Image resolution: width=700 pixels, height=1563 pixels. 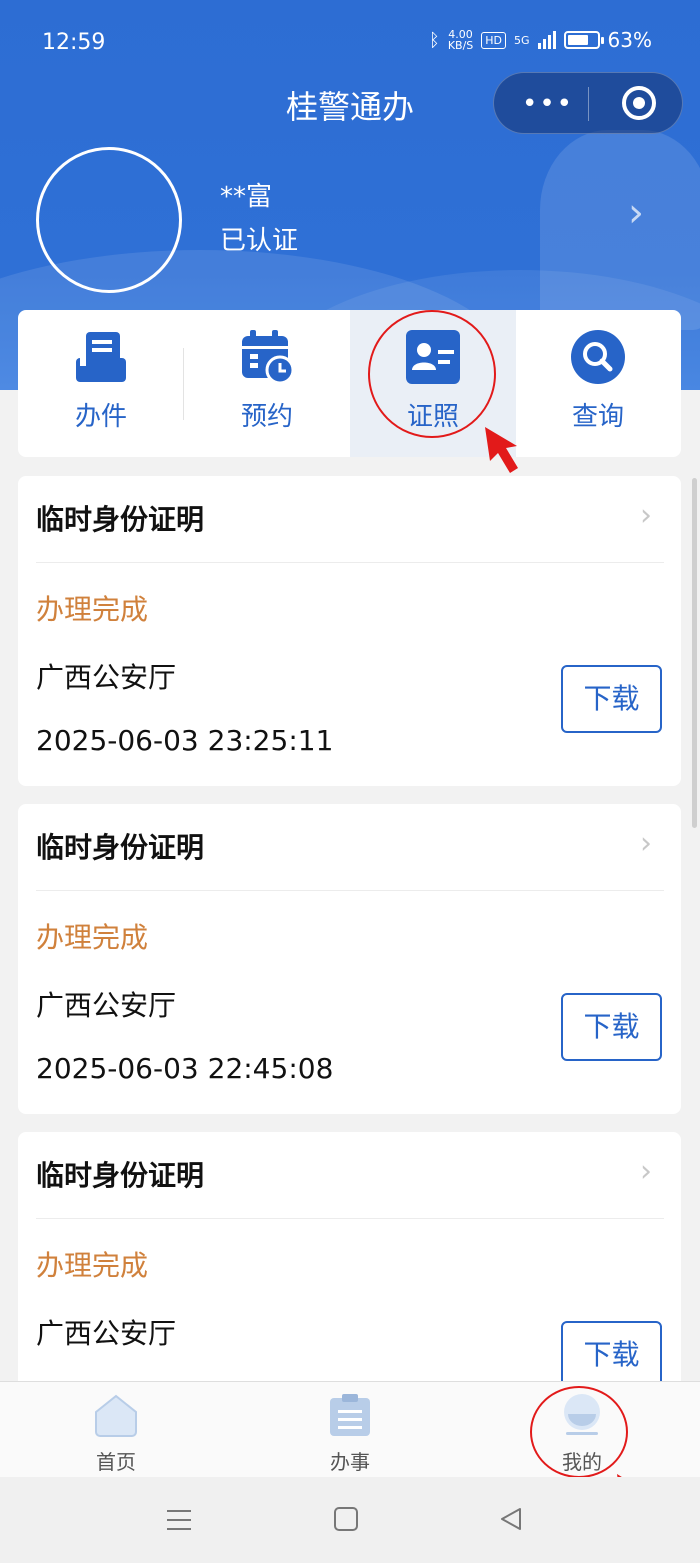 I want to click on quick-tabs: 办件 预约 证照 查询, so click(x=349, y=383).